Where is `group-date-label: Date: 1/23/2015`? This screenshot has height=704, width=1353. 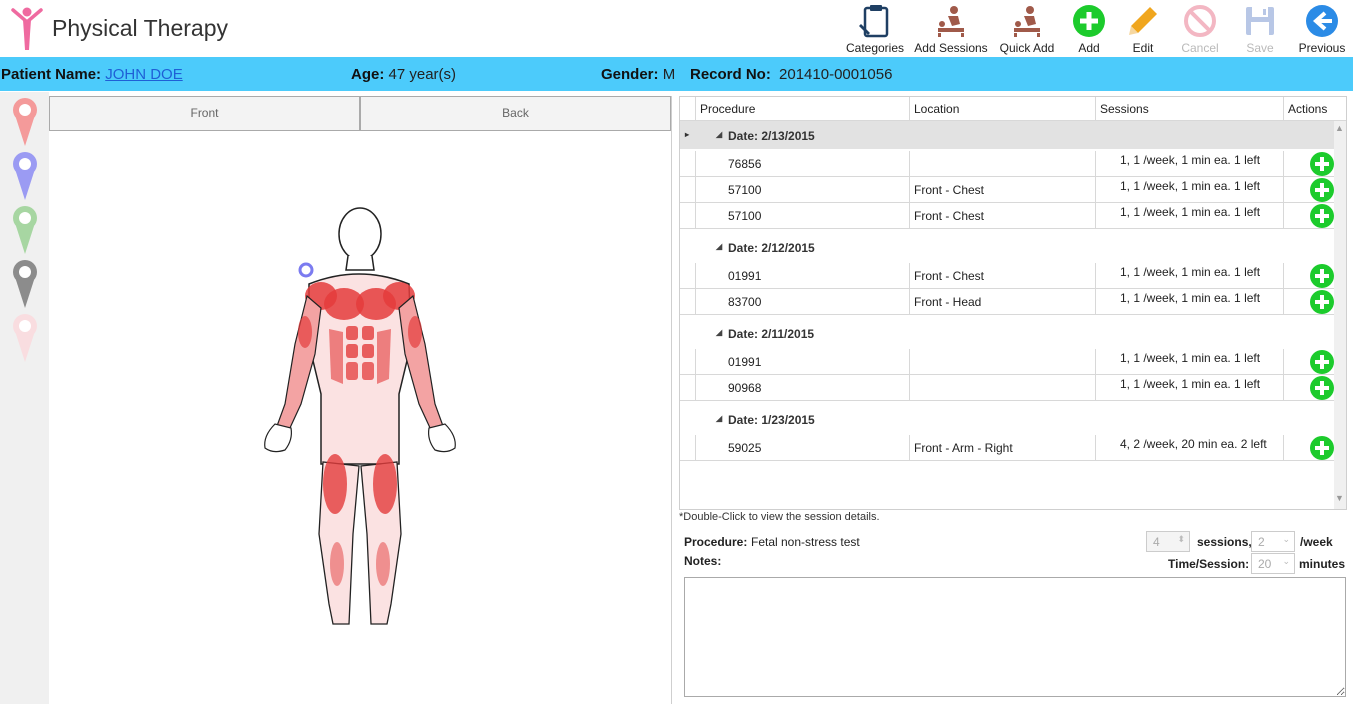 group-date-label: Date: 1/23/2015 is located at coordinates (771, 420).